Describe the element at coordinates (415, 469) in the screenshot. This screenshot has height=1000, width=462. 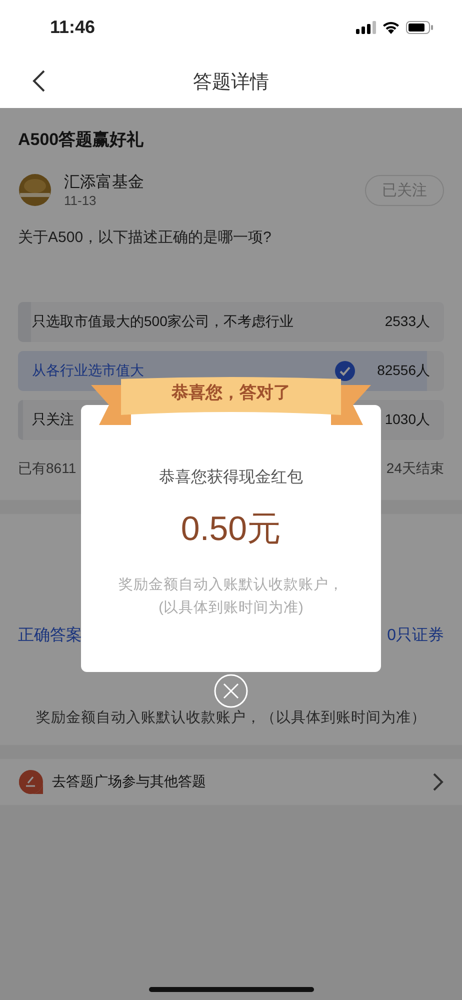
I see `end-time: 24天结束` at that location.